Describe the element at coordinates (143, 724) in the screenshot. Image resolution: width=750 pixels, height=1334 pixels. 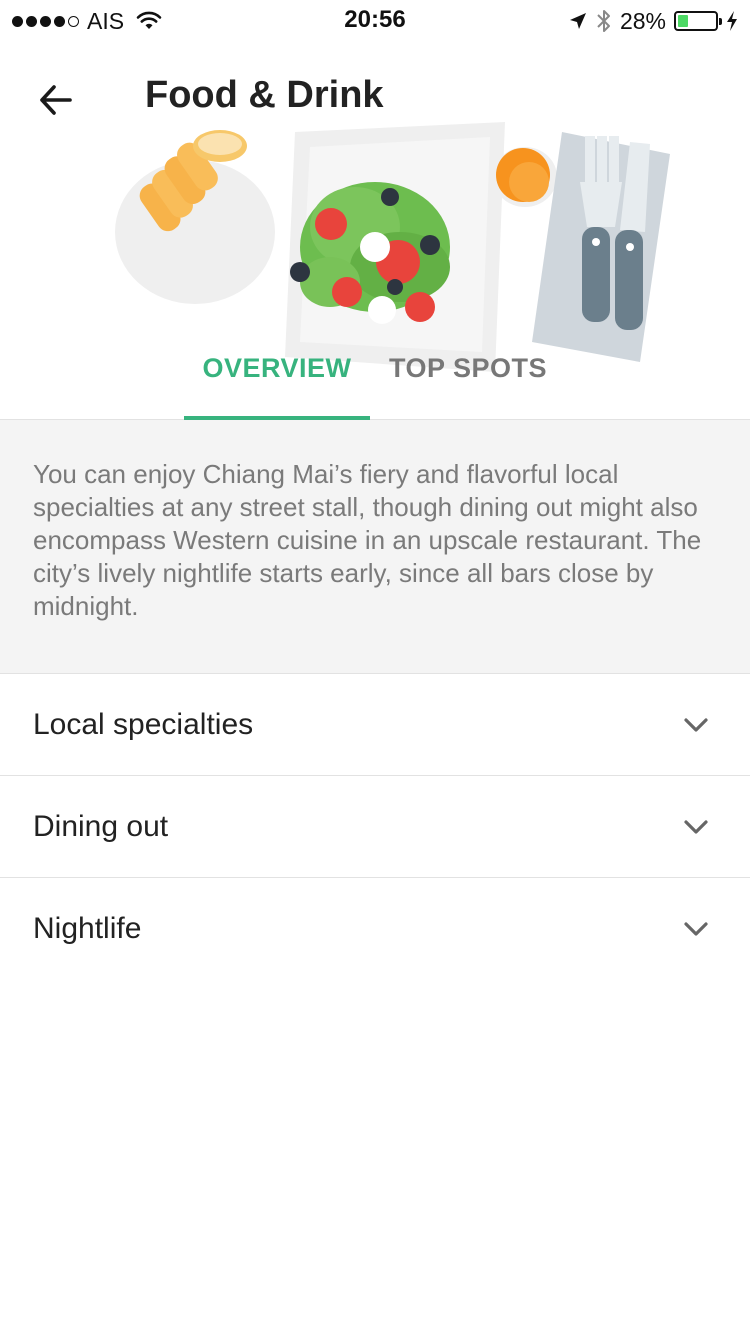
I see `section-label: Local specialties` at that location.